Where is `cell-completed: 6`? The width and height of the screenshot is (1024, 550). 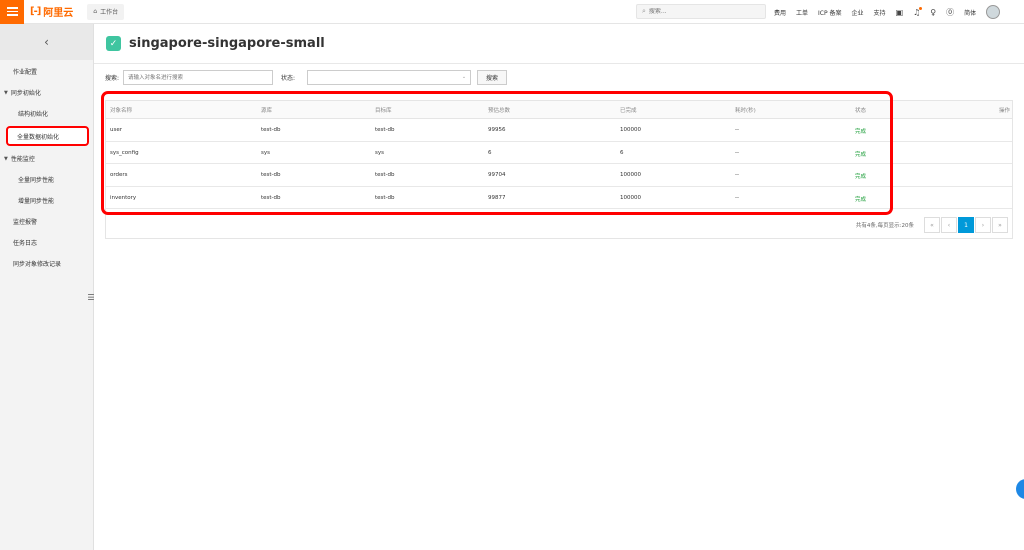
cell-completed: 6 is located at coordinates (622, 152).